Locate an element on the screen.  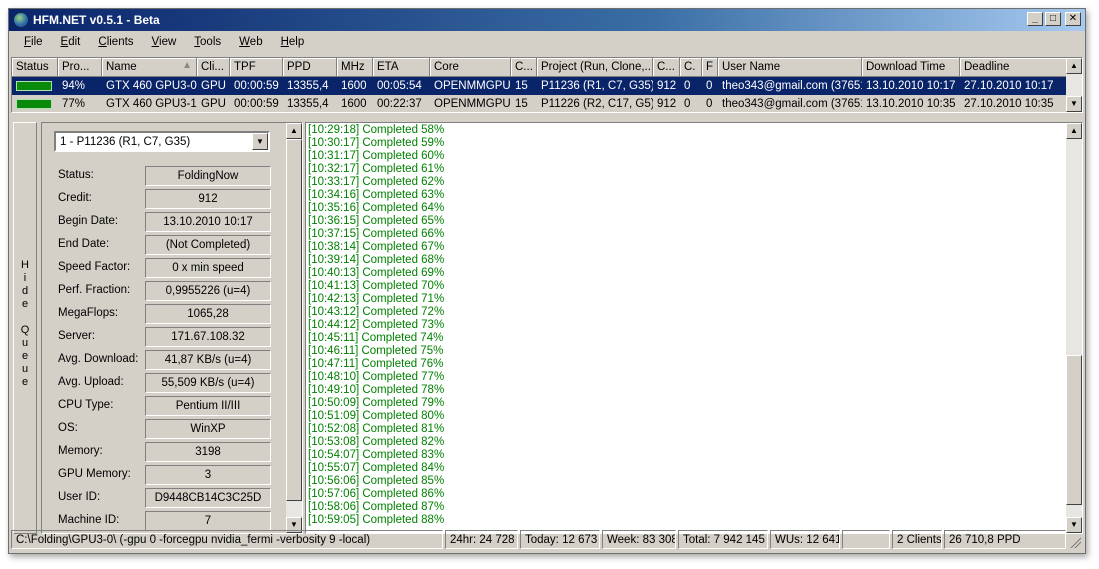
field-label: Perf. Fraction: is located at coordinates (94, 290).